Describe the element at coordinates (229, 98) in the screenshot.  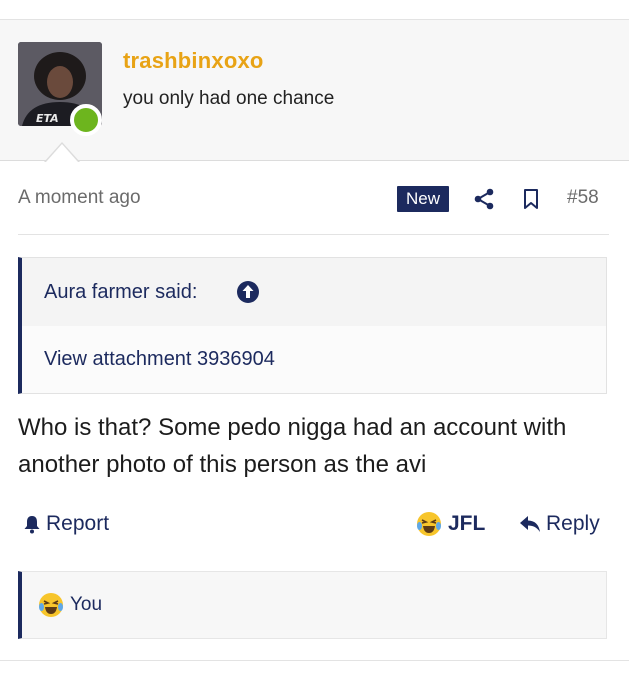
I see `user-title: you only had one chance` at that location.